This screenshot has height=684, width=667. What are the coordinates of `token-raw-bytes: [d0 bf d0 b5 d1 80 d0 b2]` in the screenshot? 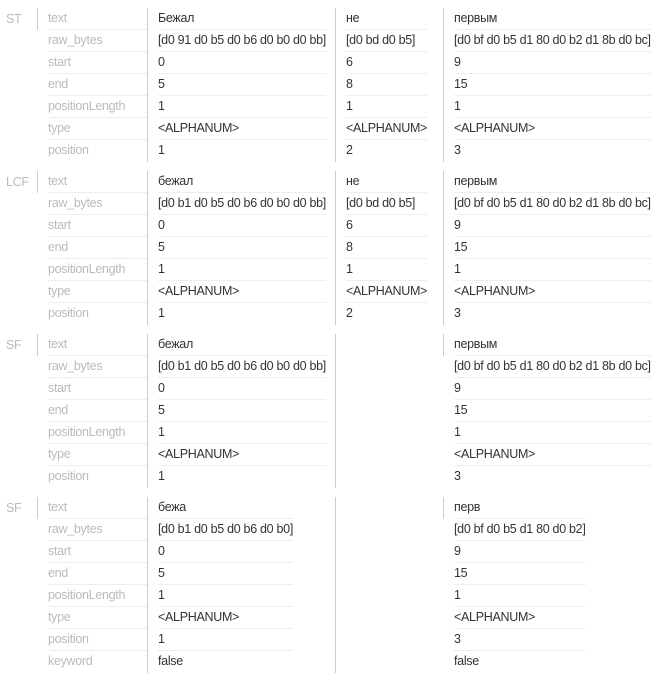 It's located at (520, 530).